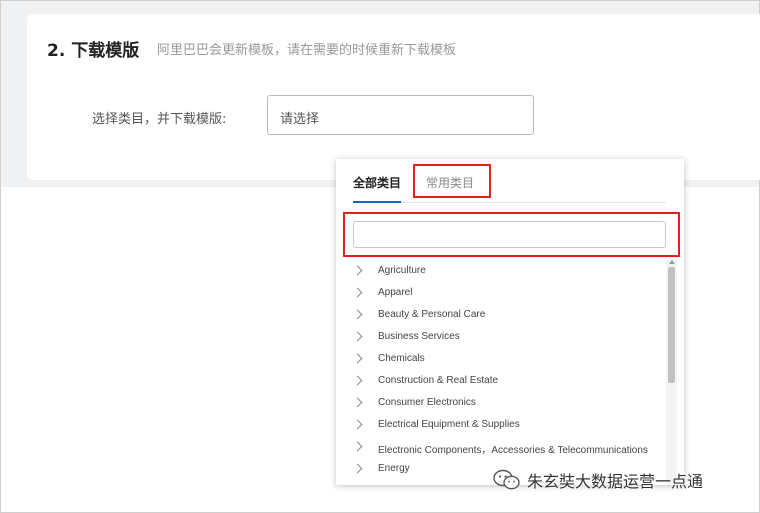  What do you see at coordinates (506, 479) in the screenshot?
I see `wechat-icon` at bounding box center [506, 479].